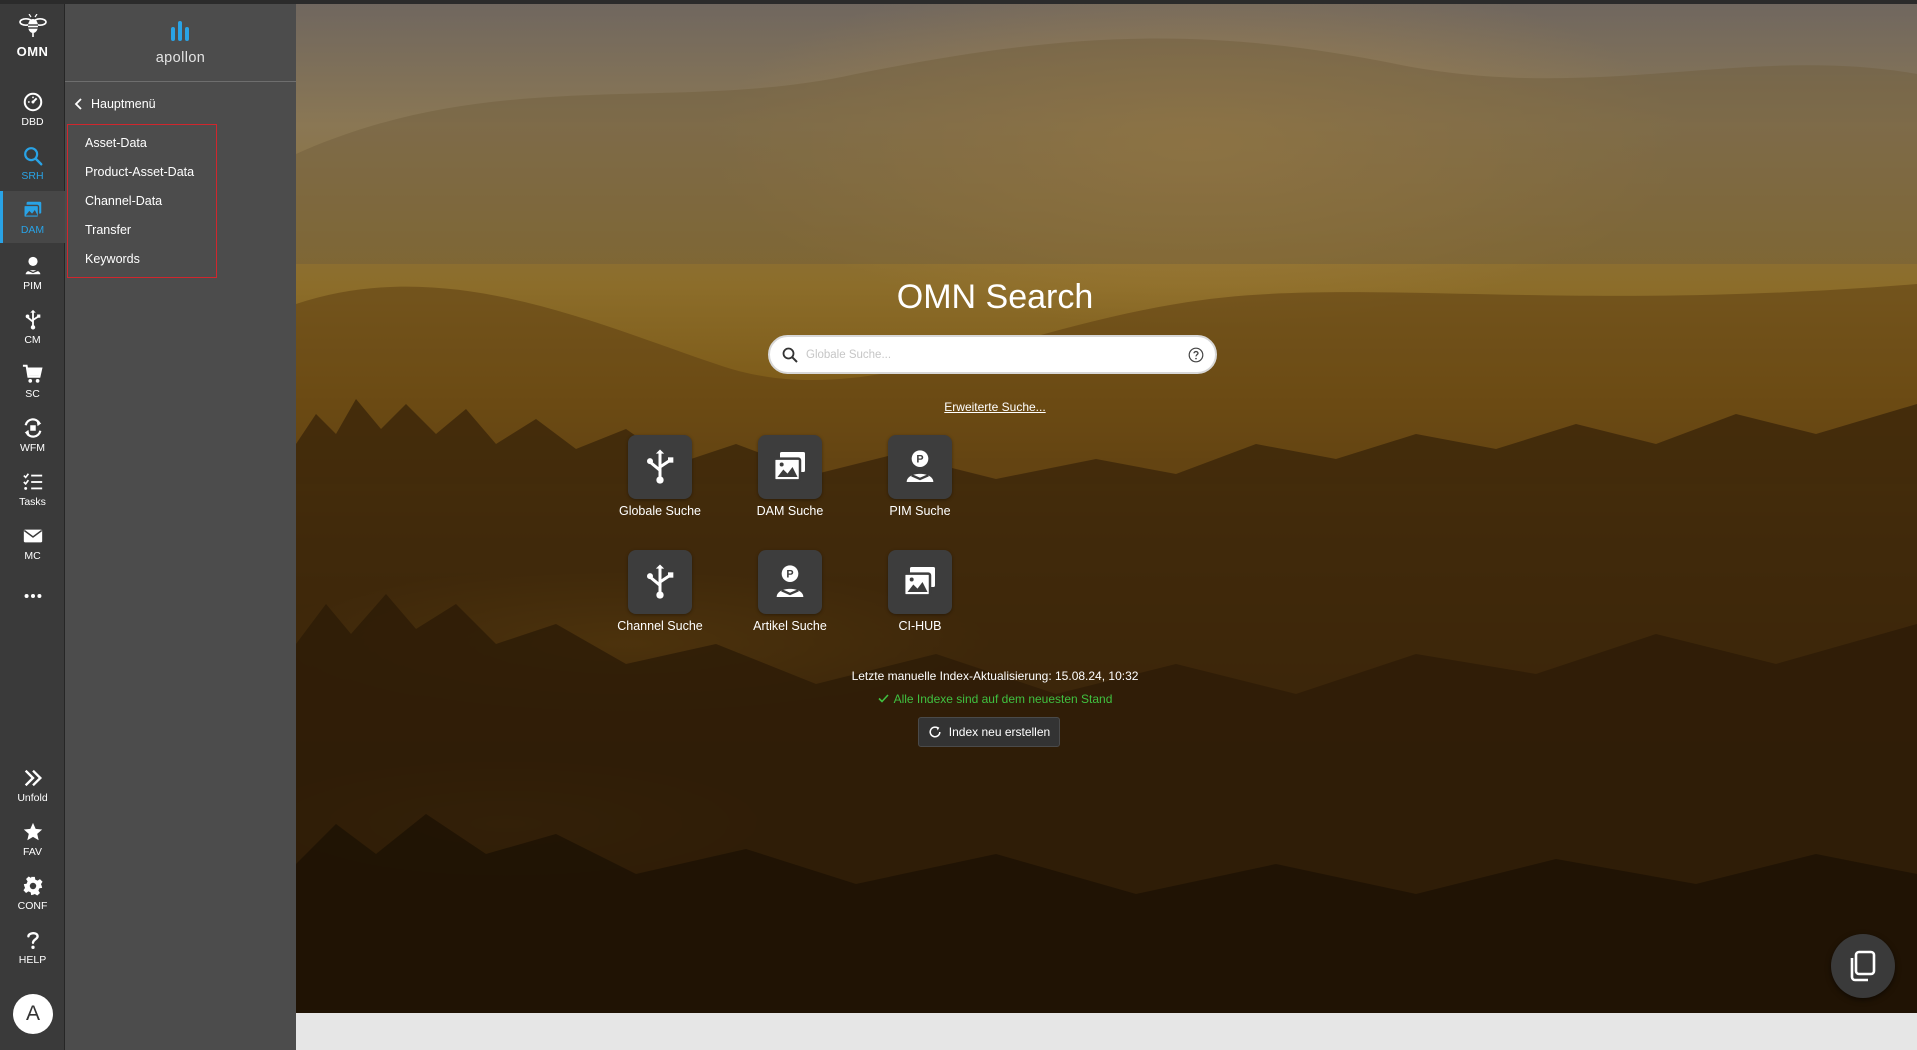 The width and height of the screenshot is (1917, 1050). I want to click on tile-label: Artikel Suche, so click(790, 626).